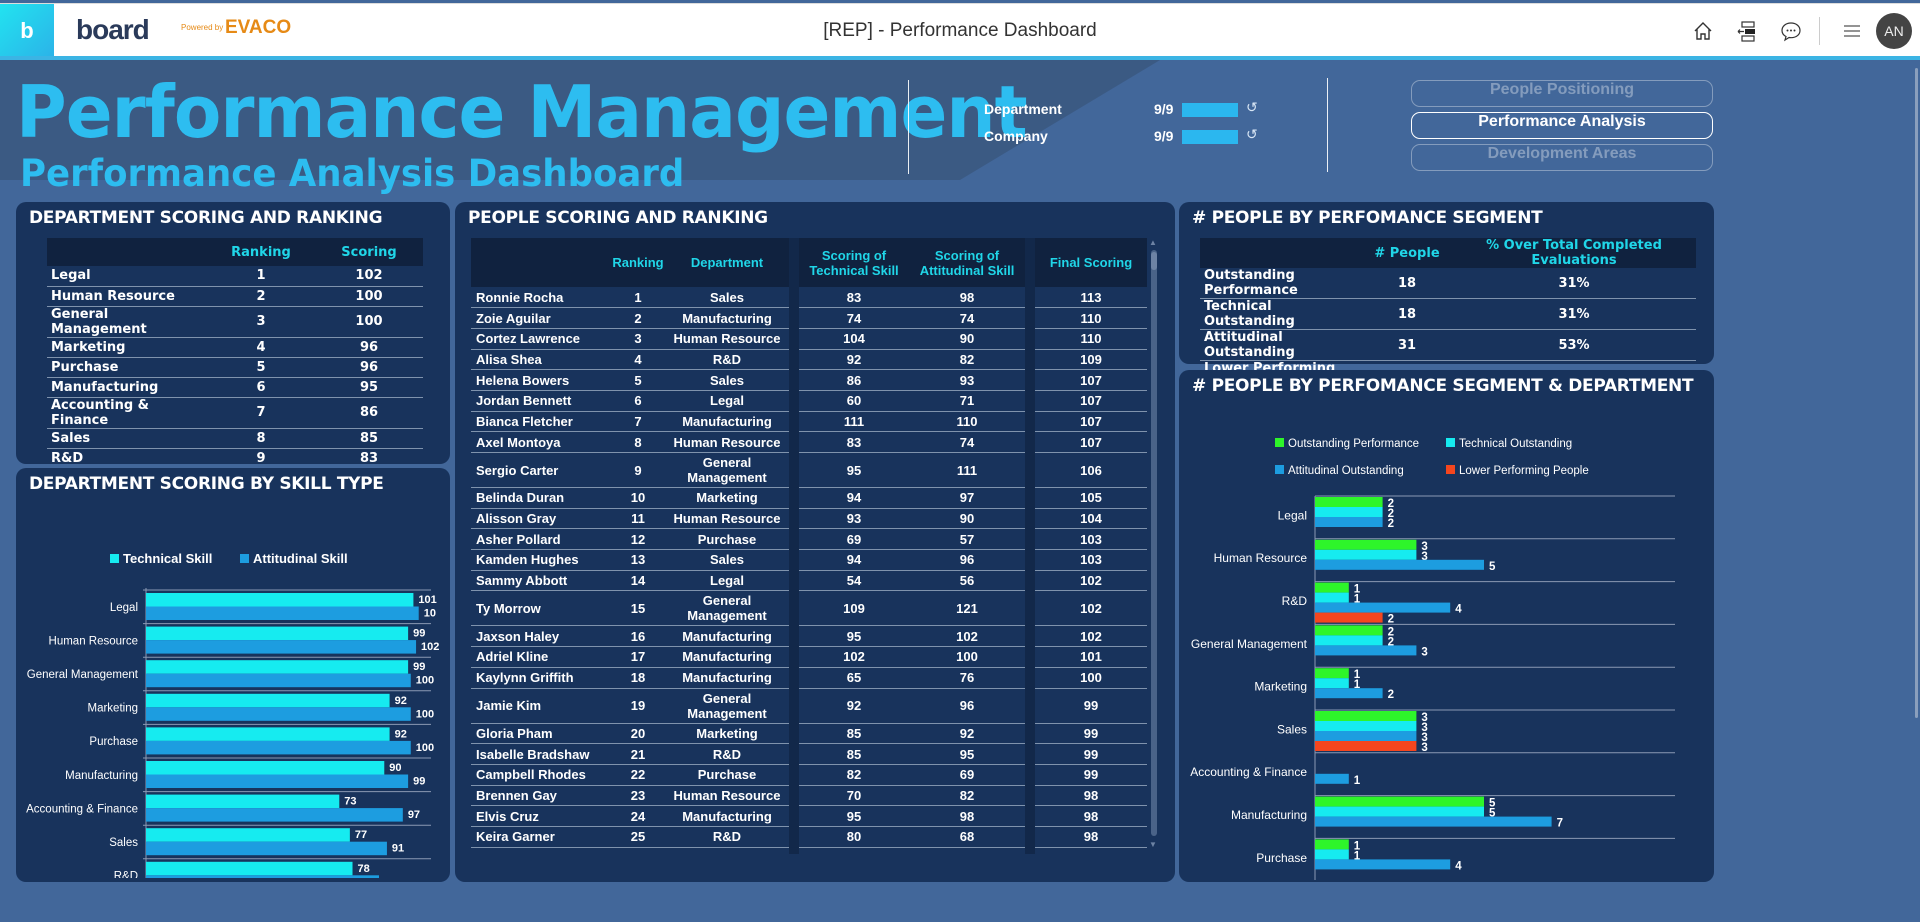 The image size is (1920, 922). I want to click on nav-people-positioning: People Positioning, so click(1562, 93).